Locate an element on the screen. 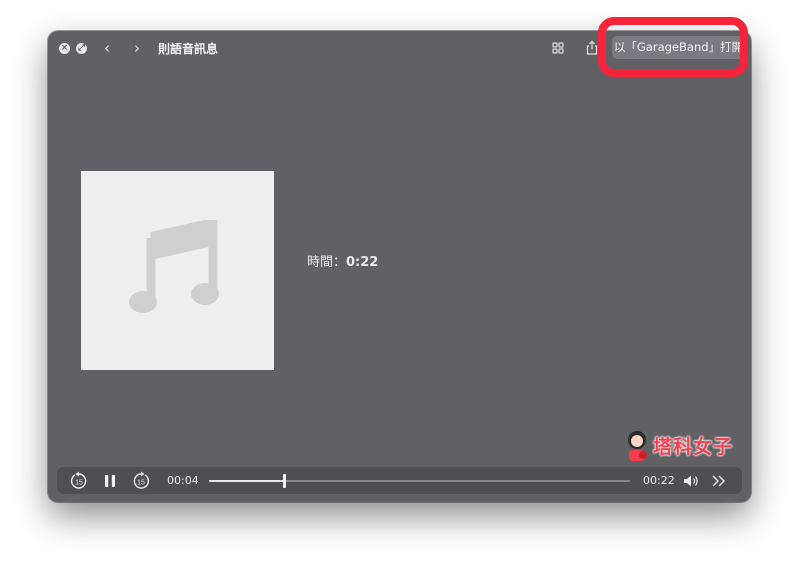 This screenshot has height=568, width=800. volume-icon is located at coordinates (691, 481).